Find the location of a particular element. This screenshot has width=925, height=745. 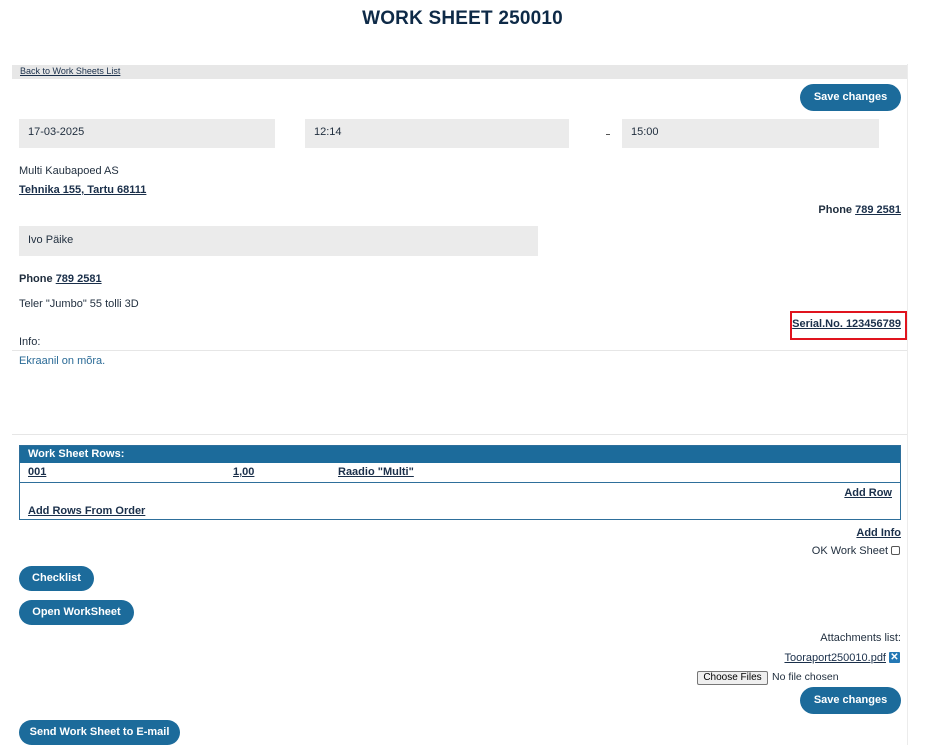

send-email-button: Send Work Sheet to E-mail is located at coordinates (99, 732).